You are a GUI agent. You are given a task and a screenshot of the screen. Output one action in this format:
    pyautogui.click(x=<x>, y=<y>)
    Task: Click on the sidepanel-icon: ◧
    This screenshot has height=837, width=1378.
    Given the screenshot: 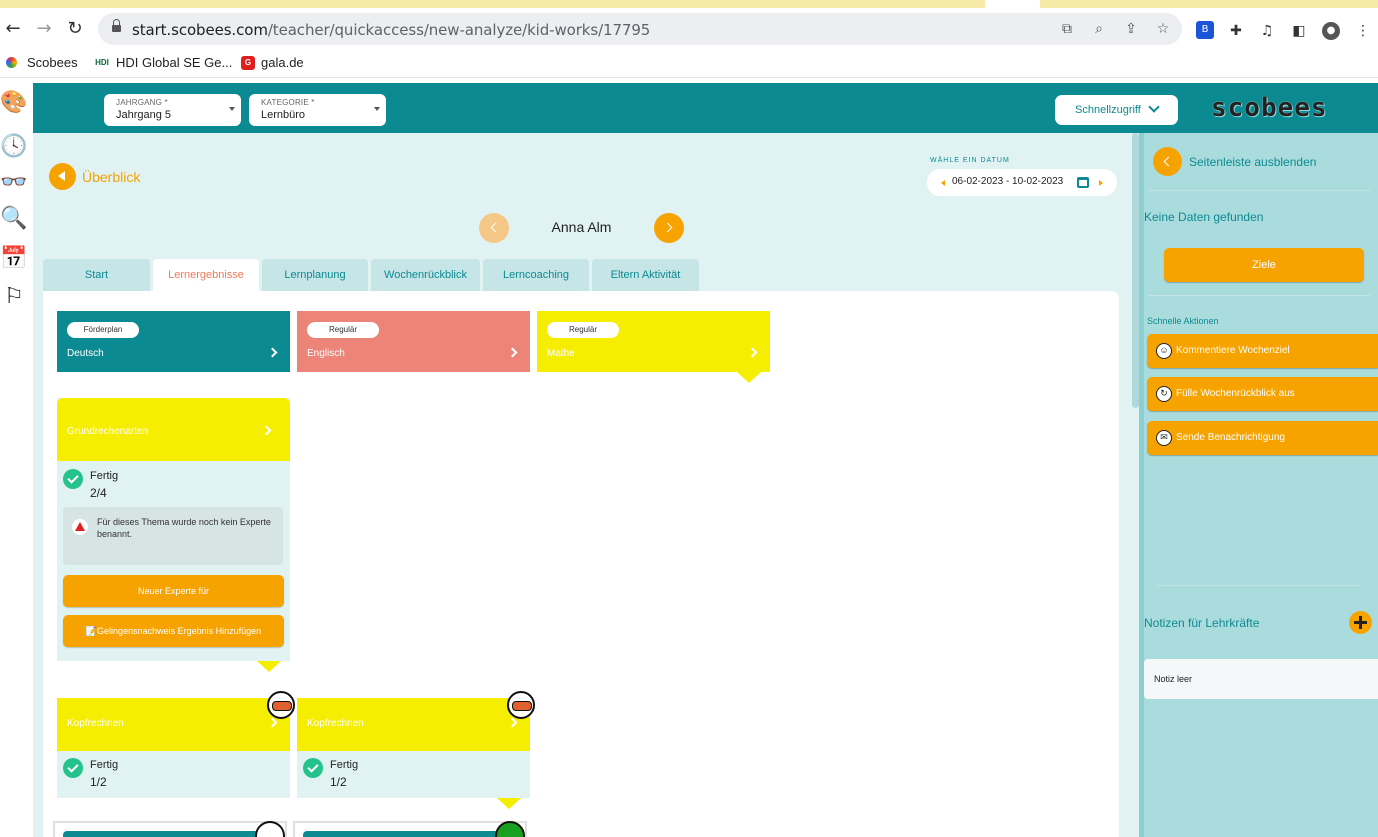 What is the action you would take?
    pyautogui.click(x=1299, y=31)
    